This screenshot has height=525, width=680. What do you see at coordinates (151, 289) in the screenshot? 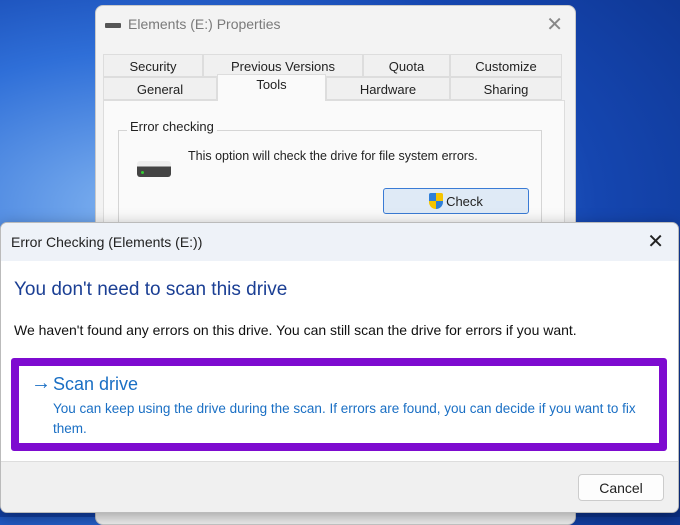
I see `dialog-heading: You don't need to scan this drive` at bounding box center [151, 289].